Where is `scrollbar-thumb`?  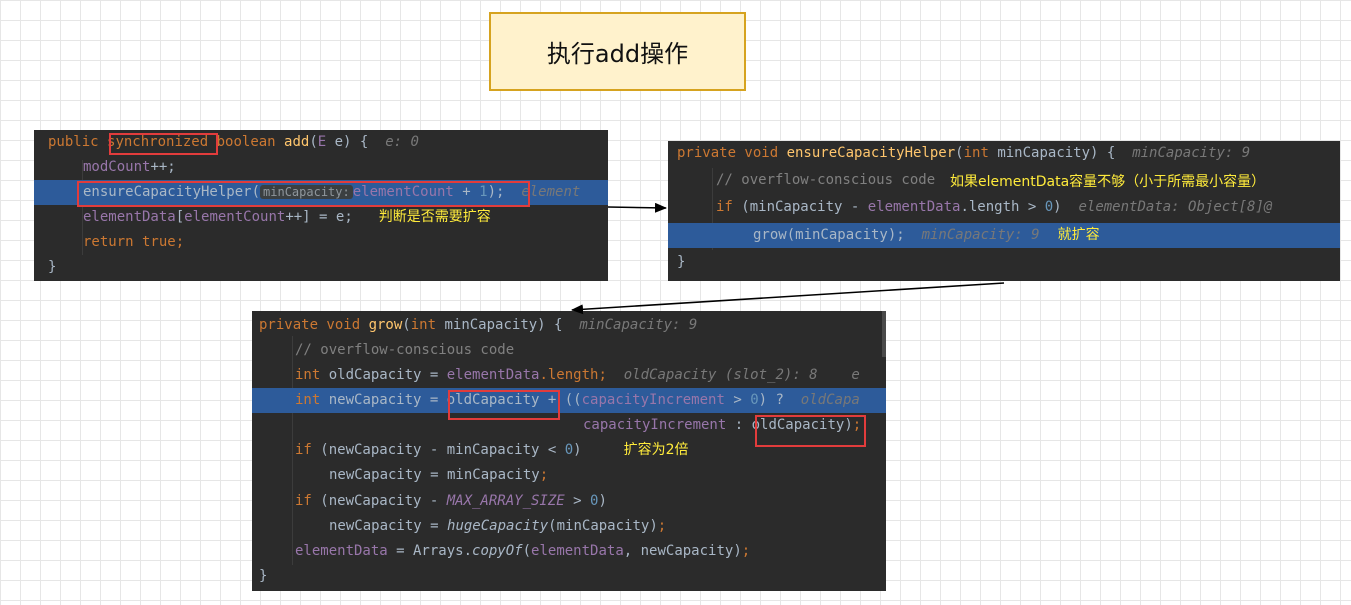
scrollbar-thumb is located at coordinates (884, 334).